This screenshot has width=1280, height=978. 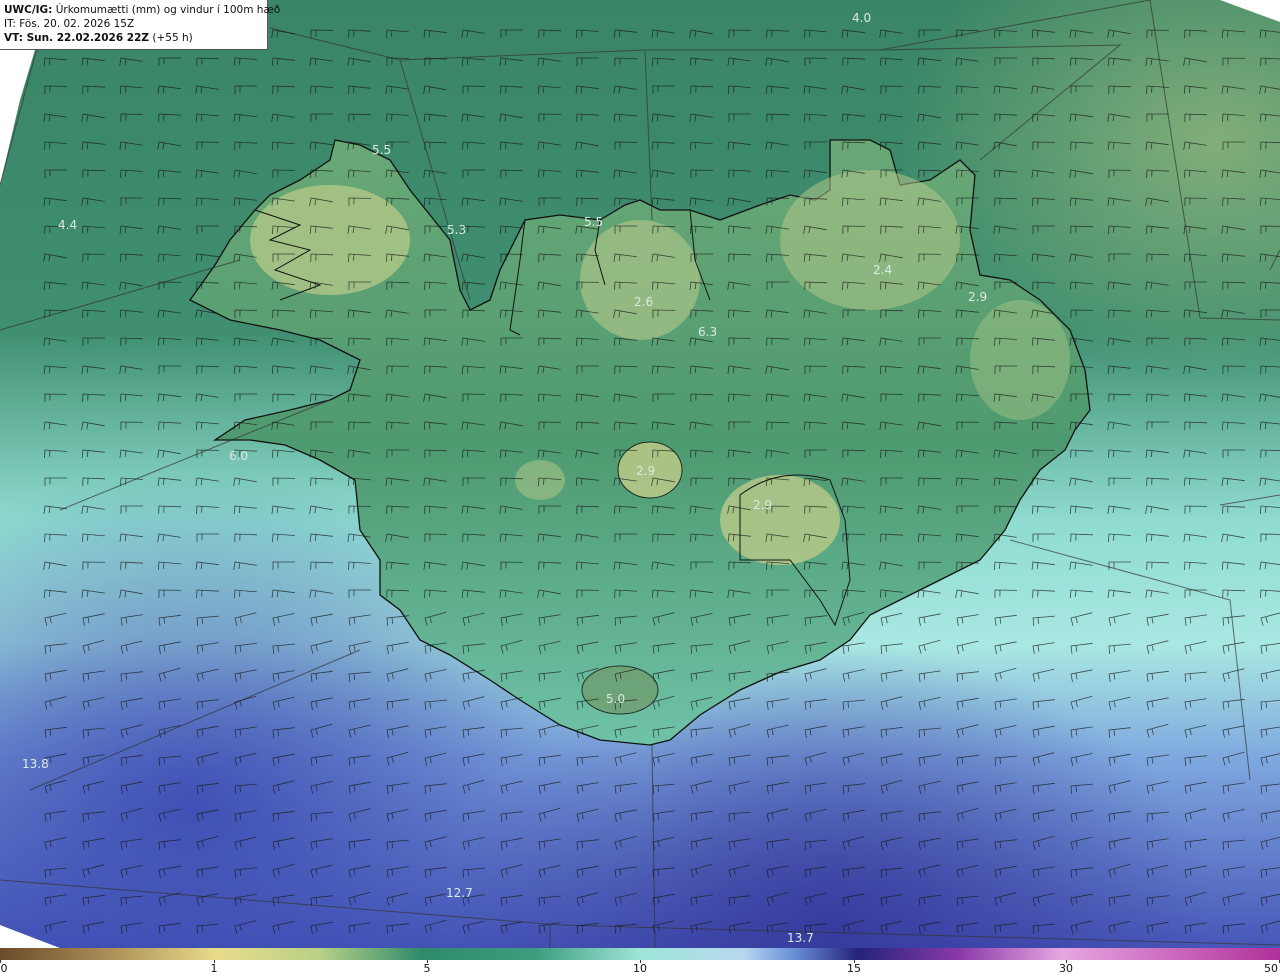 I want to click on model-code: UWC/IG:, so click(x=28, y=10).